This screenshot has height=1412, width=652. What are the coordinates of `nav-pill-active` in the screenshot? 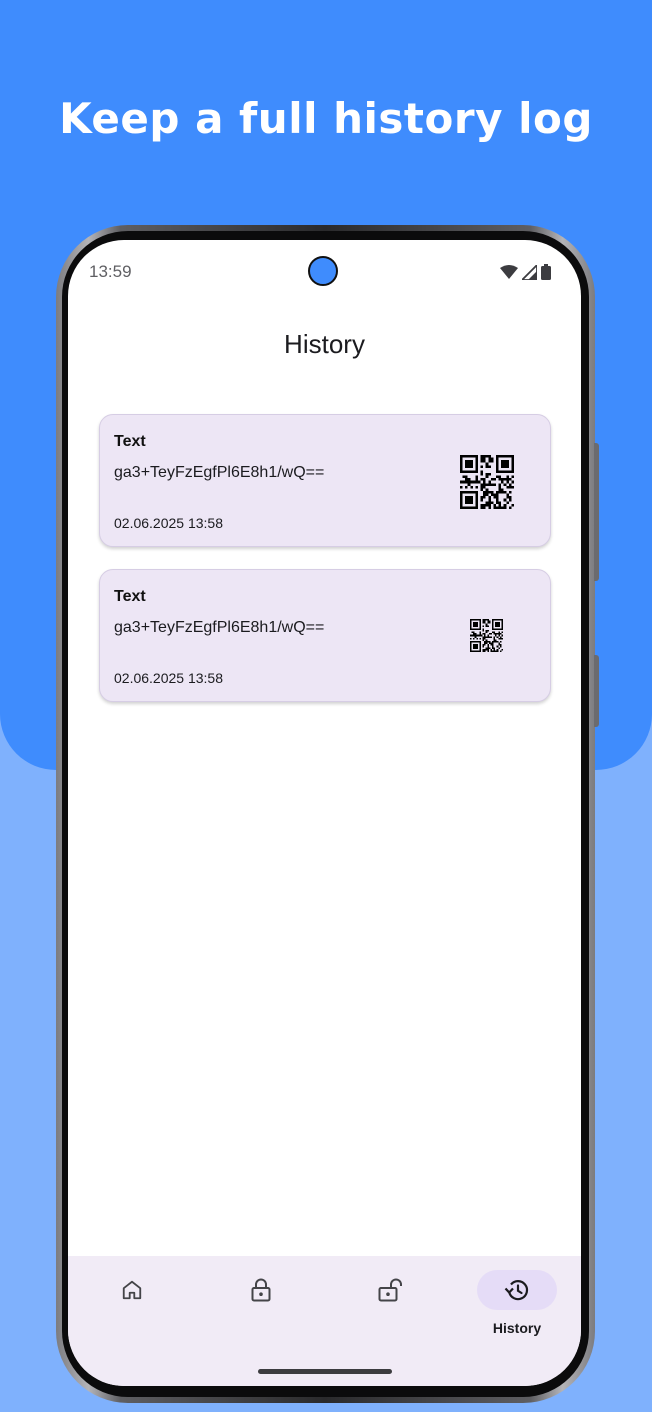 It's located at (517, 1290).